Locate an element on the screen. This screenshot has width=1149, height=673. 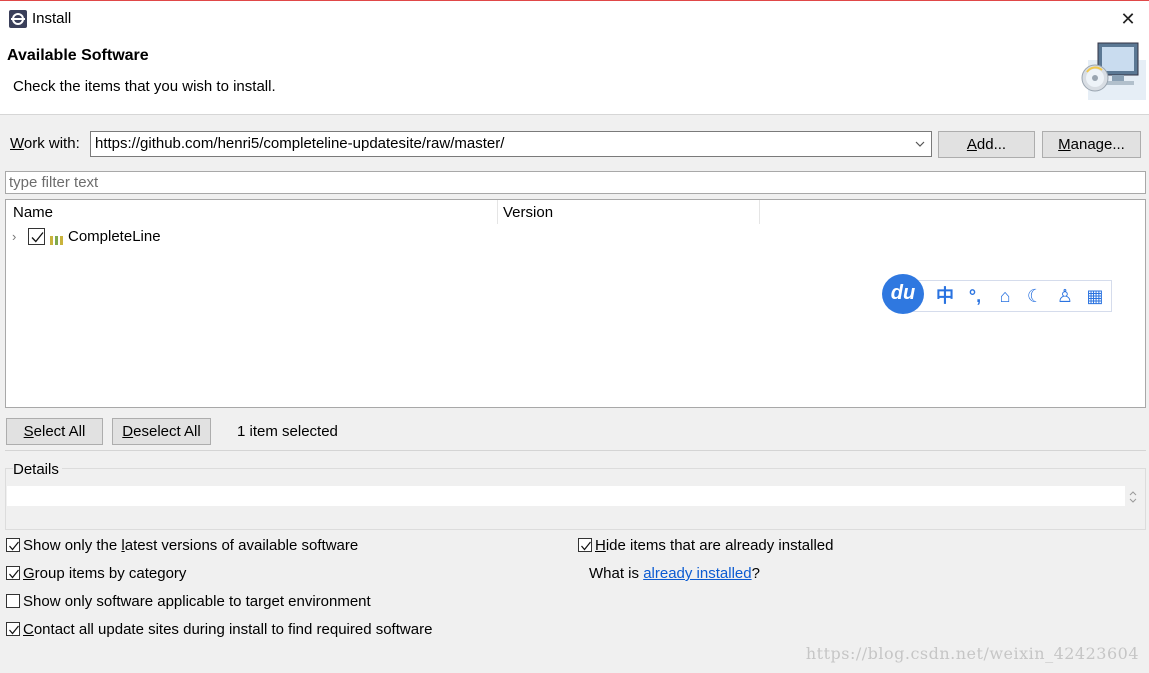
row-name: CompleteLine is located at coordinates (114, 236).